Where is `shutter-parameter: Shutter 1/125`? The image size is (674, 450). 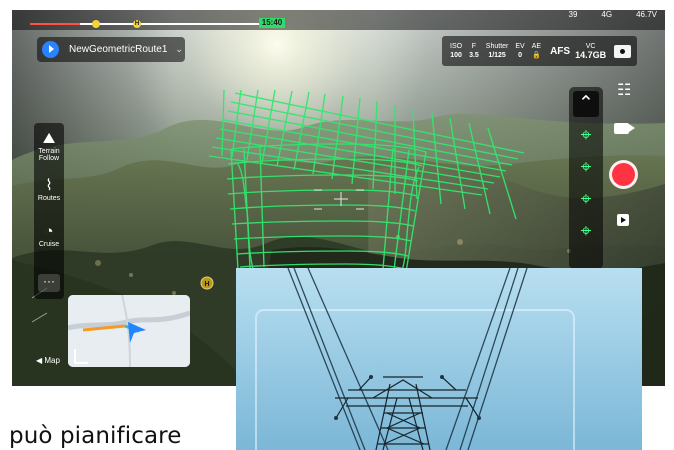
shutter-parameter: Shutter 1/125 is located at coordinates (497, 51).